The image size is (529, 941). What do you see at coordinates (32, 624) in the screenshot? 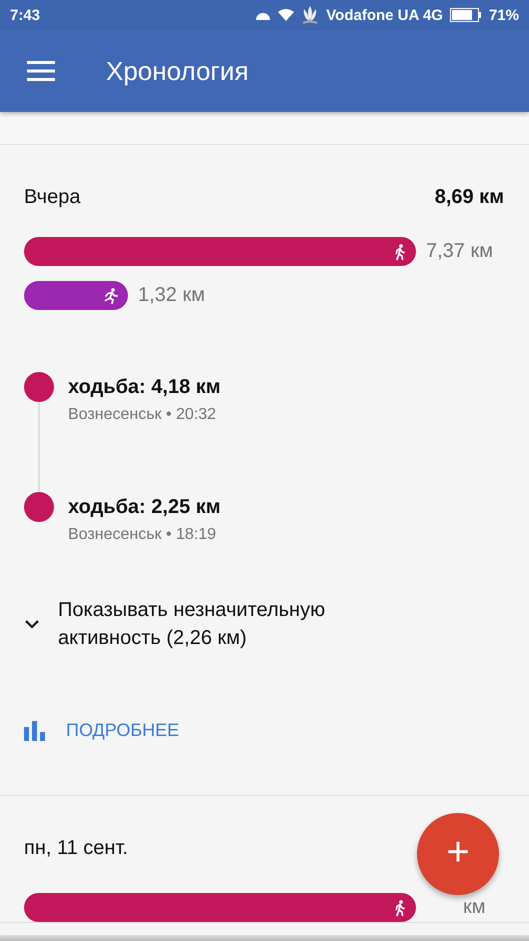
I see `chevron-icon` at bounding box center [32, 624].